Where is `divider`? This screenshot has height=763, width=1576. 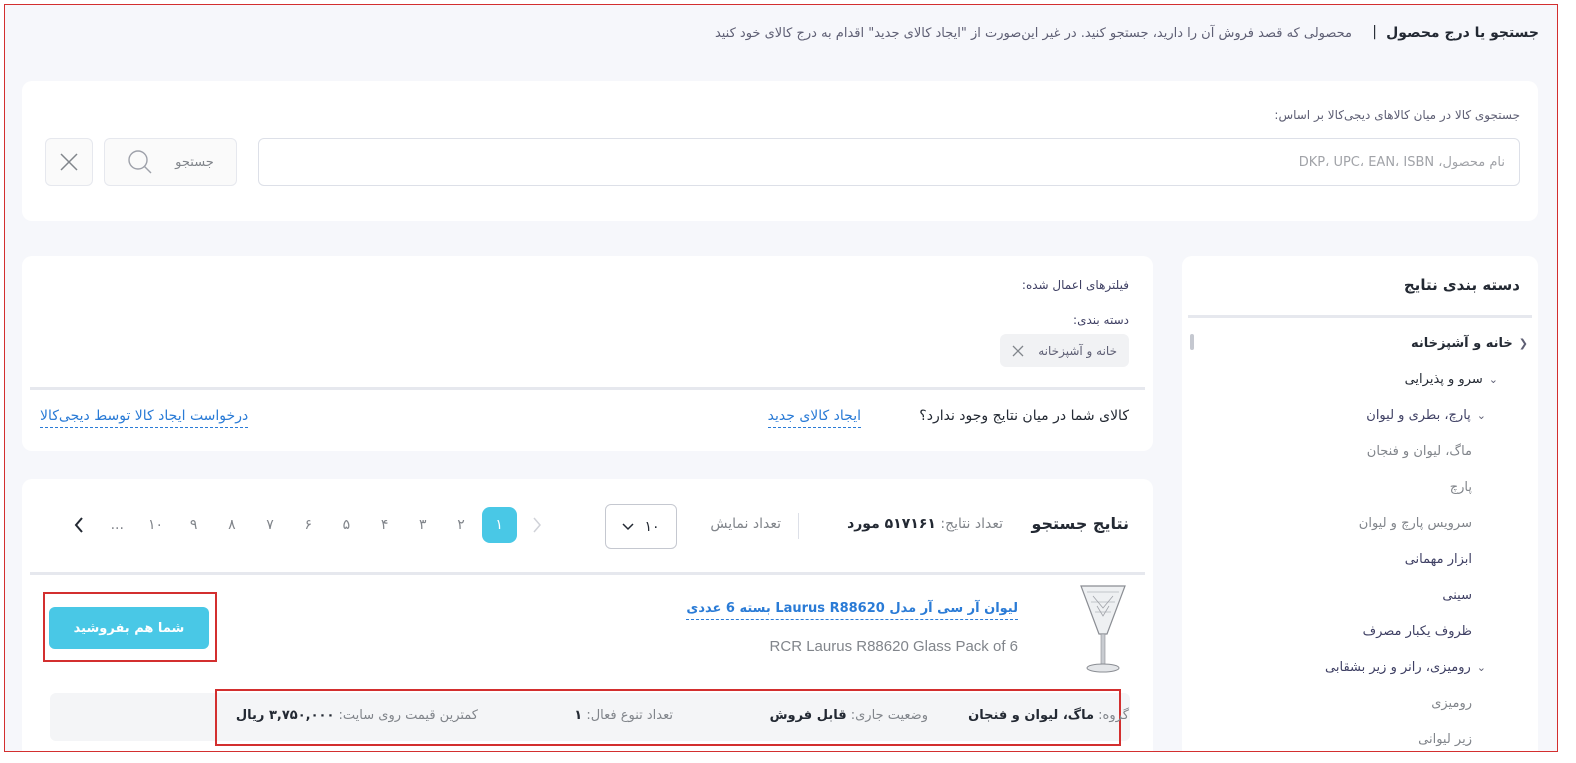 divider is located at coordinates (798, 526).